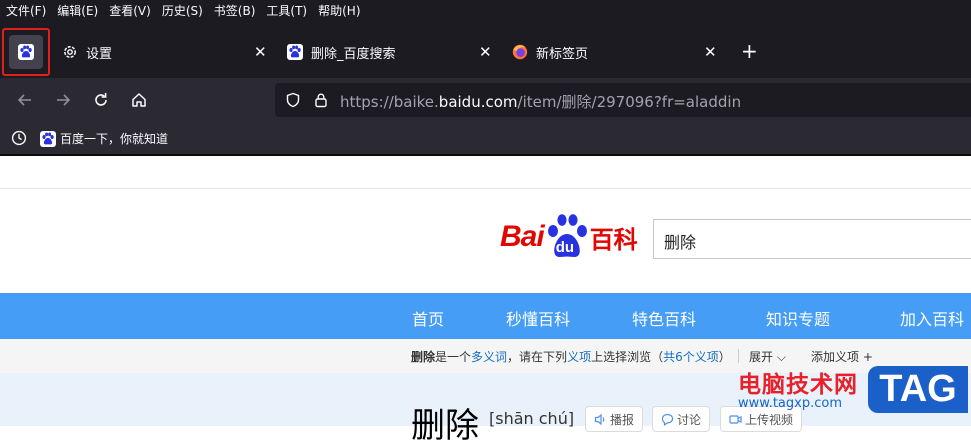 This screenshot has height=447, width=971. What do you see at coordinates (798, 318) in the screenshot?
I see `nav-topics: 知识专题` at bounding box center [798, 318].